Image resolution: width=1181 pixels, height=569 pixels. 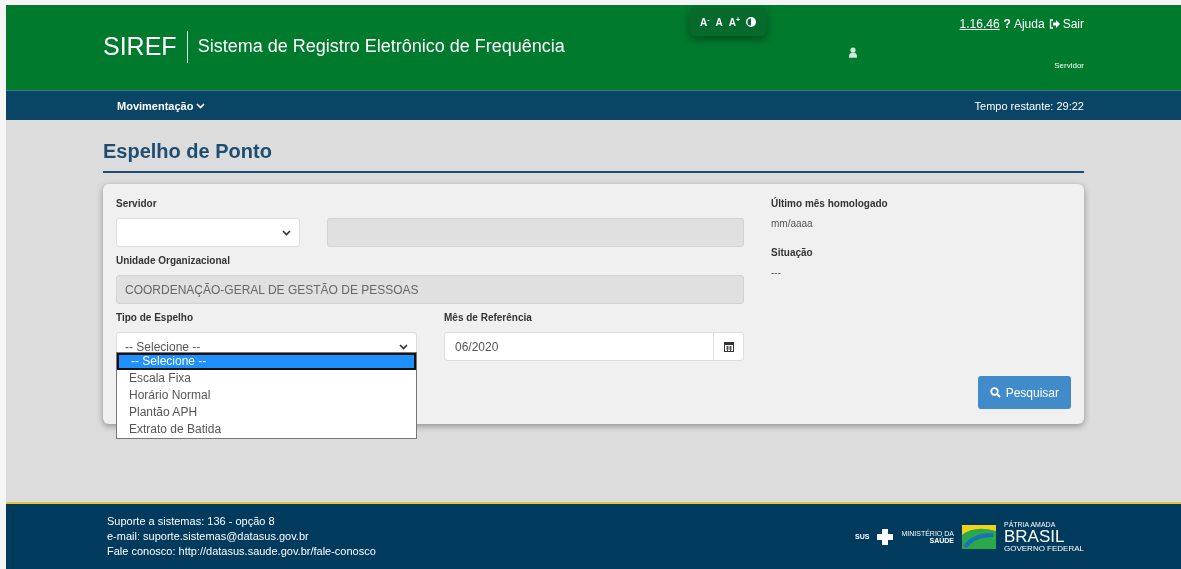 I want to click on footer-text: e-mail: suporte.sistemas@datasus.gov.br, so click(x=208, y=536).